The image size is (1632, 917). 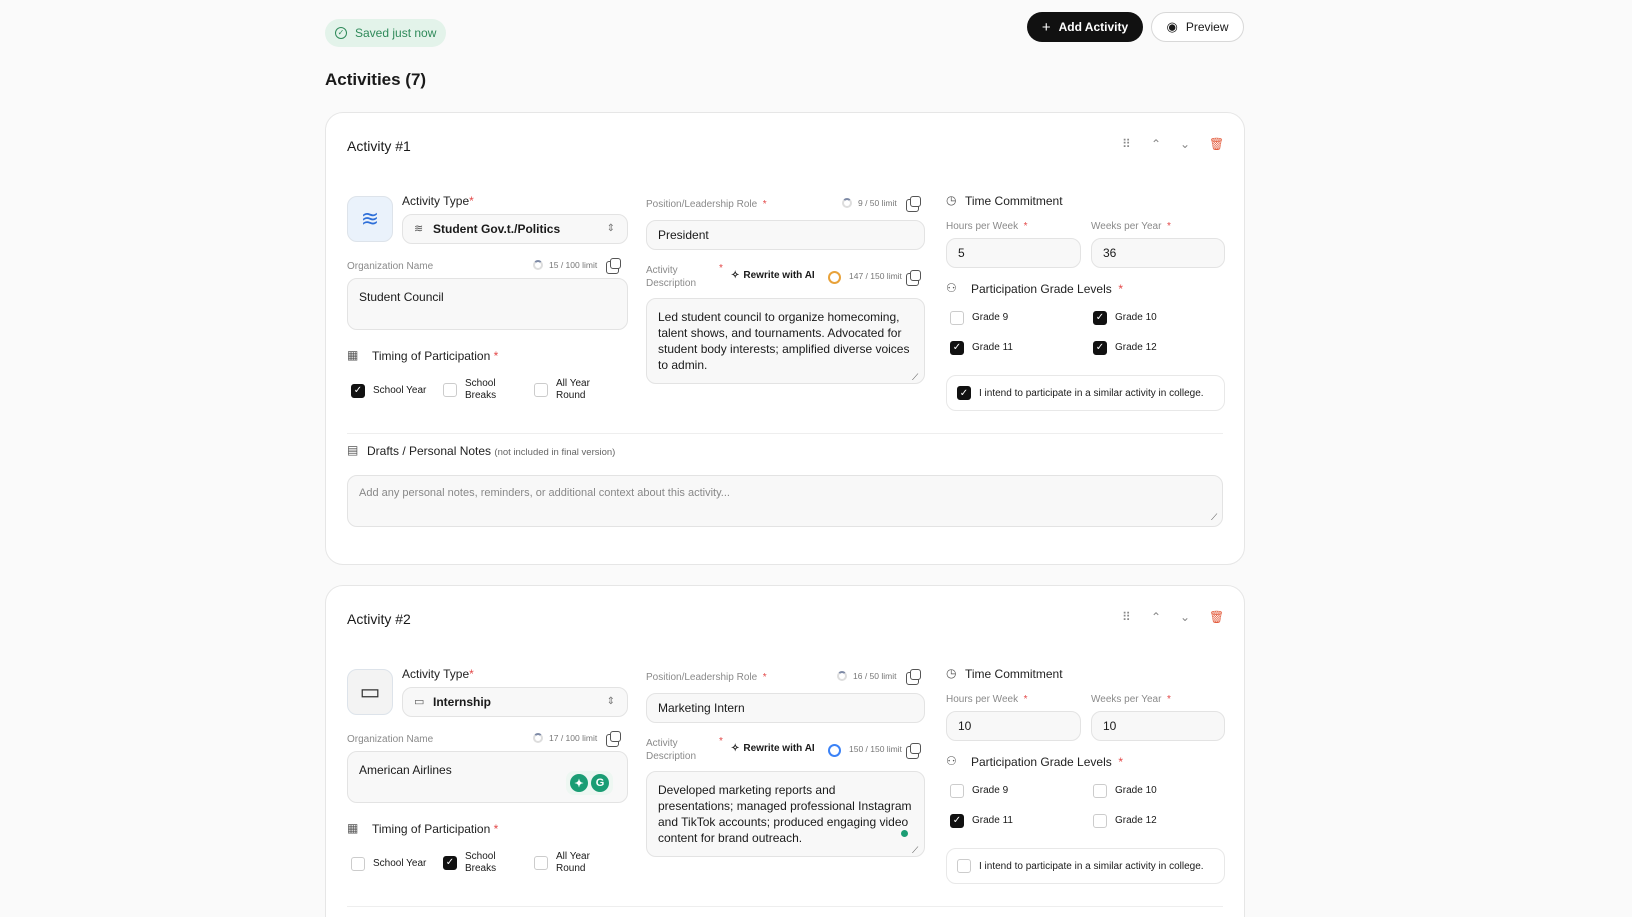 I want to click on add-activity-button: + Add Activity, so click(x=1085, y=27).